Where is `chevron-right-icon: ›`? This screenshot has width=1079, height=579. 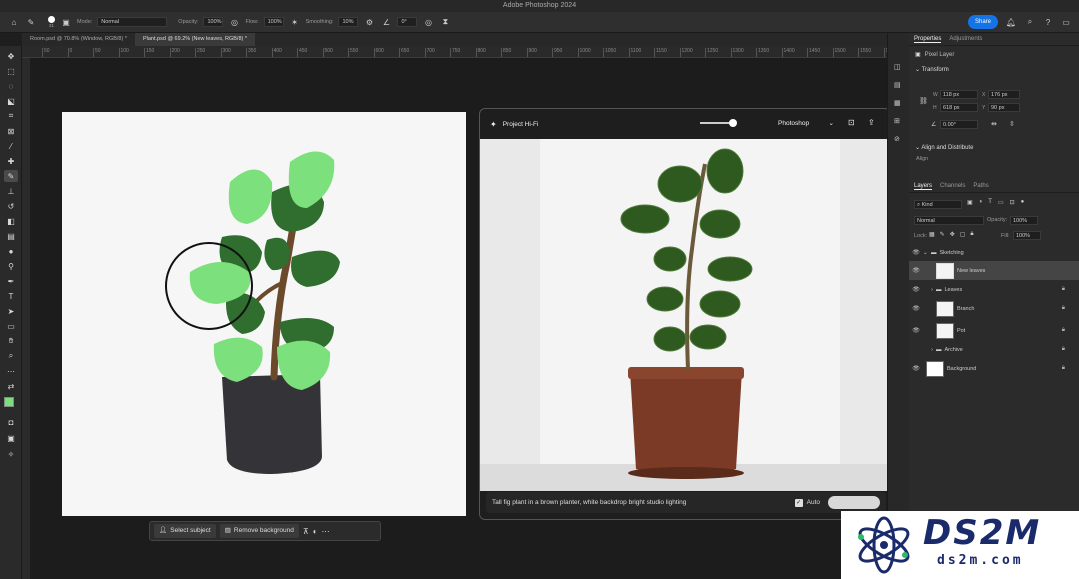
chevron-right-icon: › is located at coordinates (928, 290).